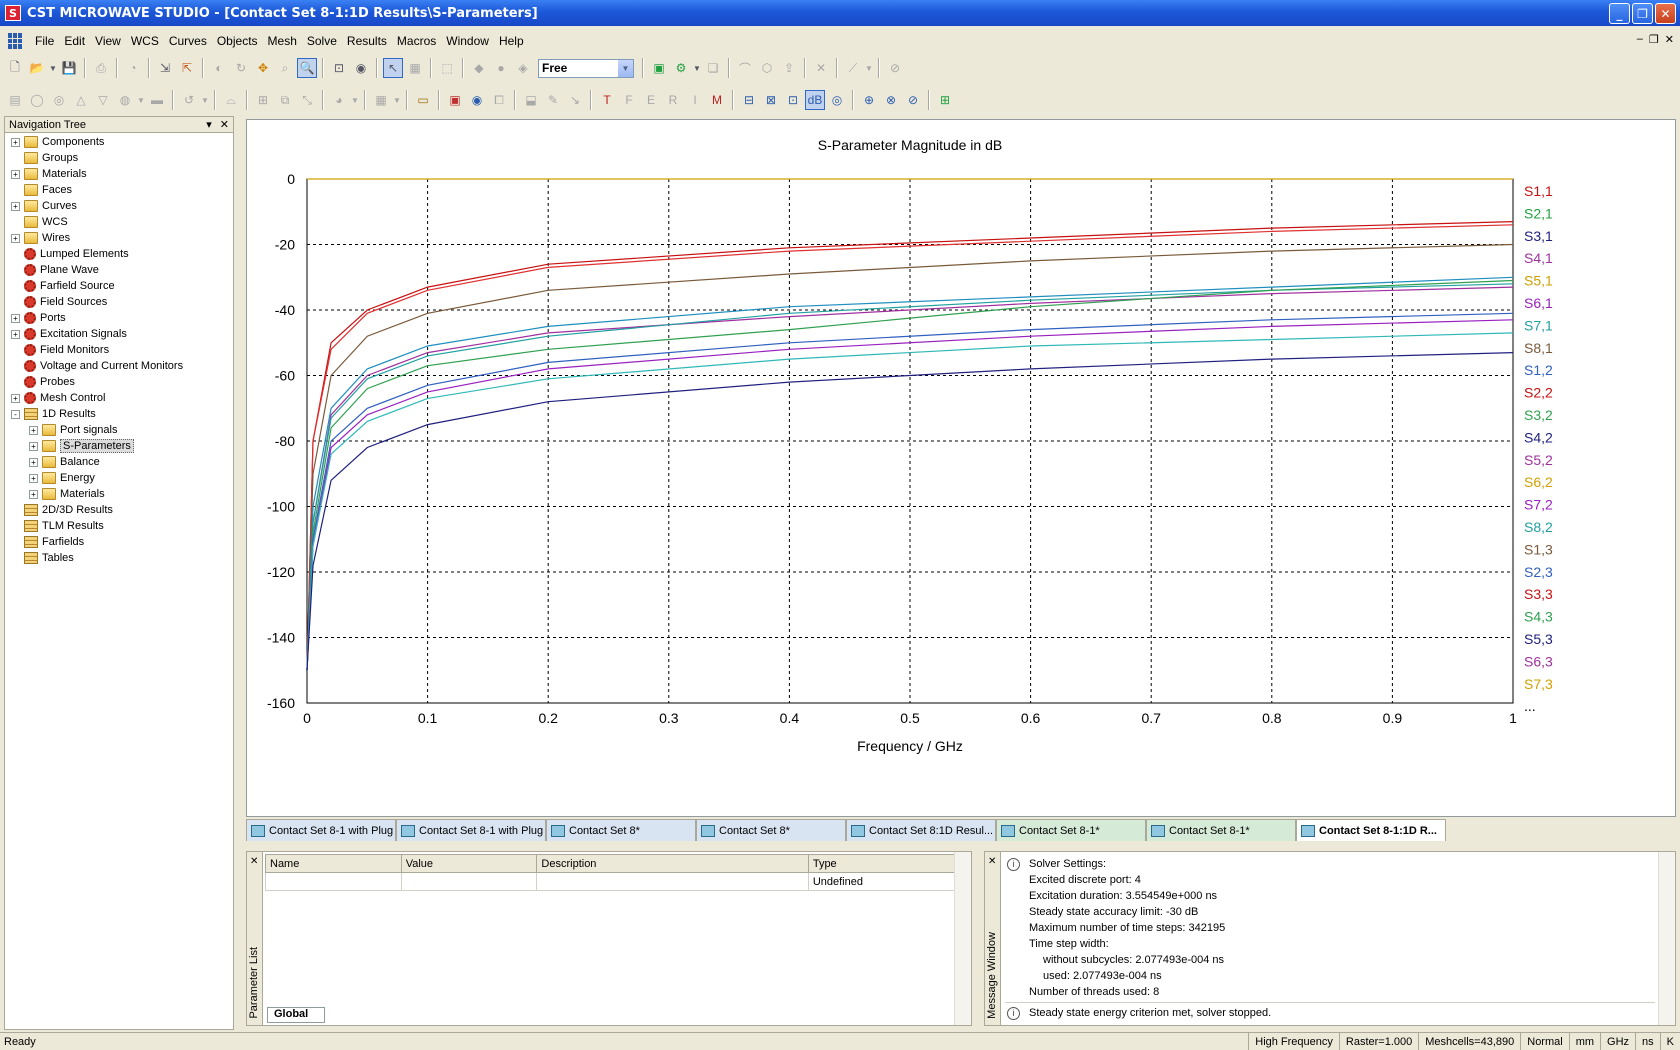 The image size is (1680, 1050). Describe the element at coordinates (717, 100) in the screenshot. I see `tlm-solver-icon: M` at that location.